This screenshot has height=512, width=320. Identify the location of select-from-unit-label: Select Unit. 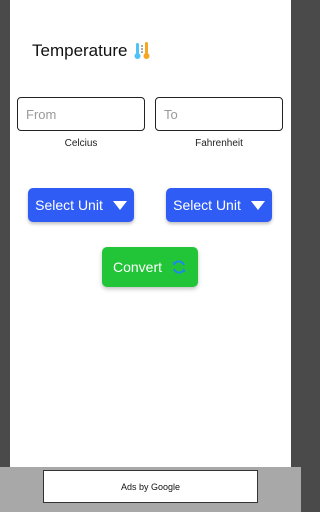
(69, 205).